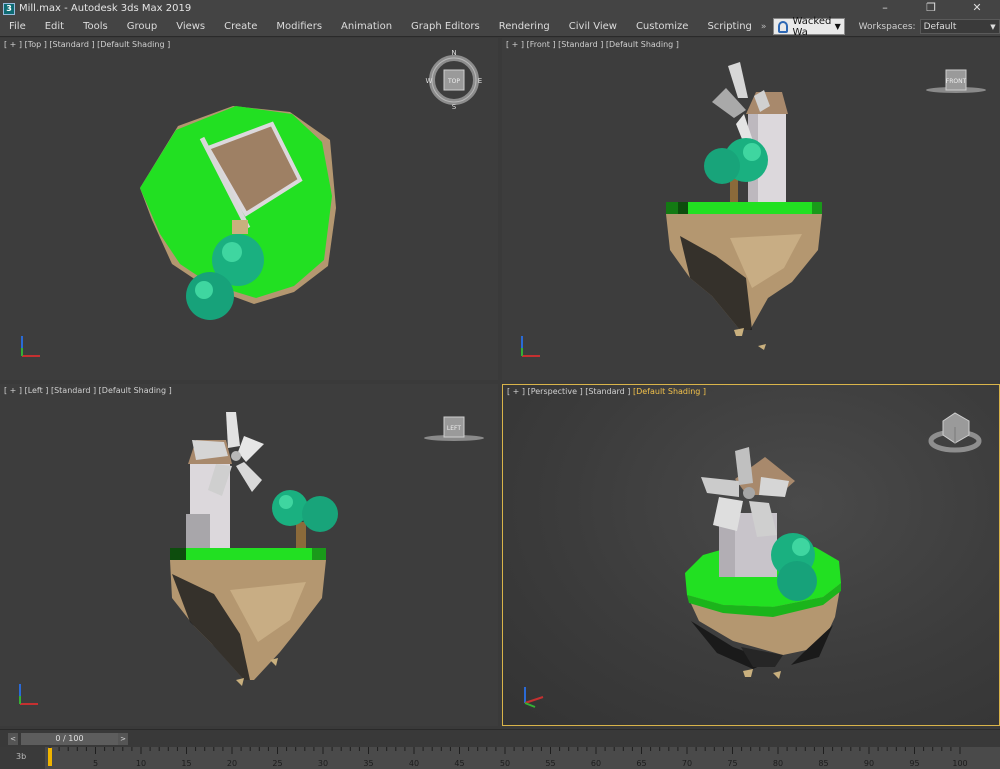 This screenshot has height=769, width=1000. Describe the element at coordinates (955, 432) in the screenshot. I see `view-cube-icon` at that location.